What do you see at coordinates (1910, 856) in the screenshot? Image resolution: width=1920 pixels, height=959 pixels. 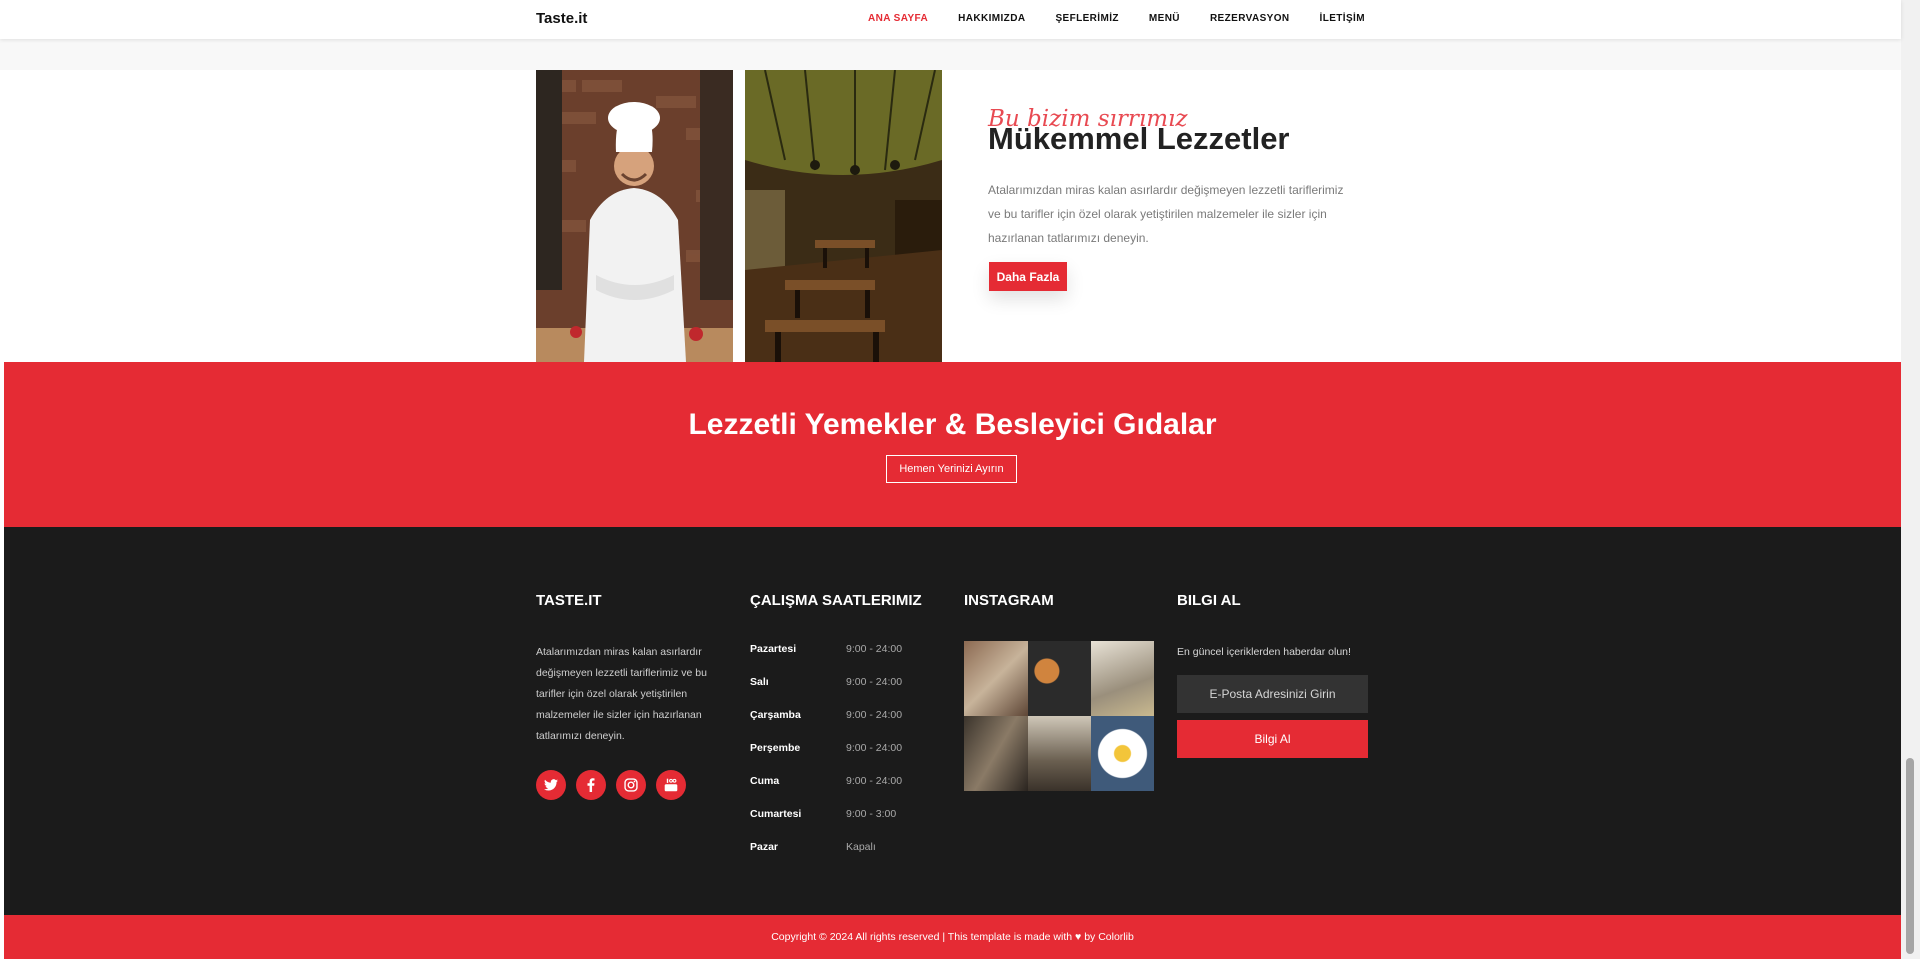 I see `scrollbar-thumb` at bounding box center [1910, 856].